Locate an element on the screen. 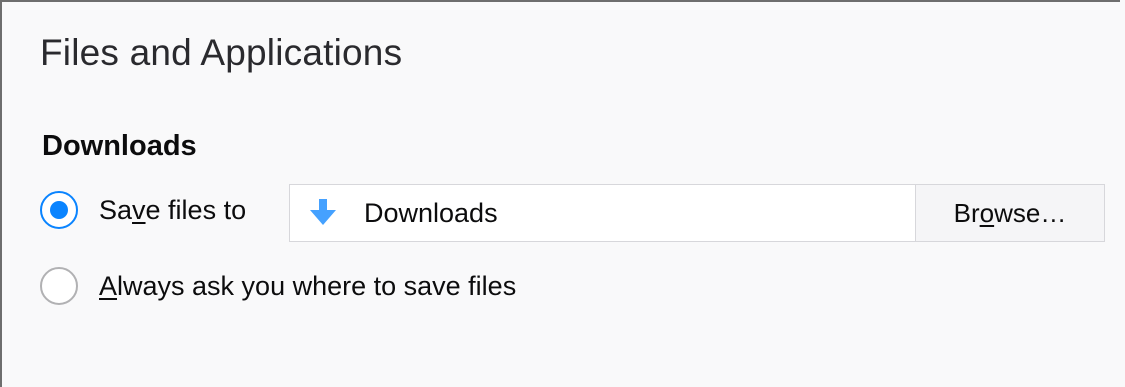 The image size is (1125, 387). always-ask-radio is located at coordinates (59, 286).